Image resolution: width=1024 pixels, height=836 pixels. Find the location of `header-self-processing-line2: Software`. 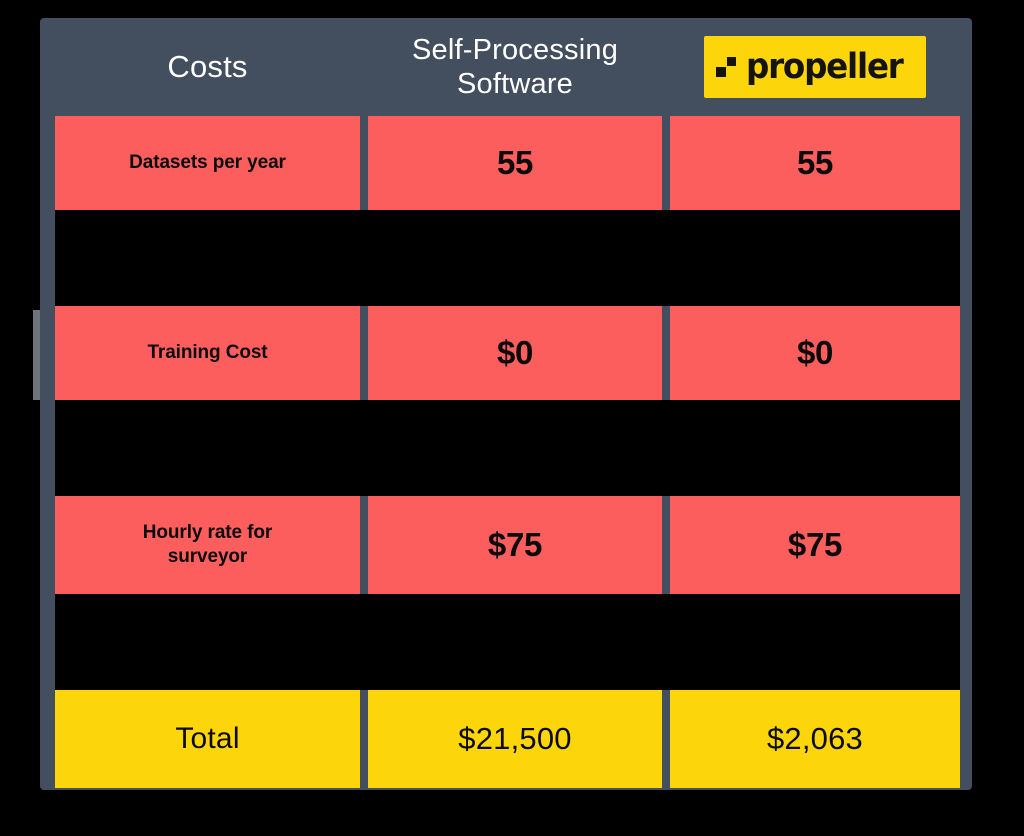

header-self-processing-line2: Software is located at coordinates (515, 84).